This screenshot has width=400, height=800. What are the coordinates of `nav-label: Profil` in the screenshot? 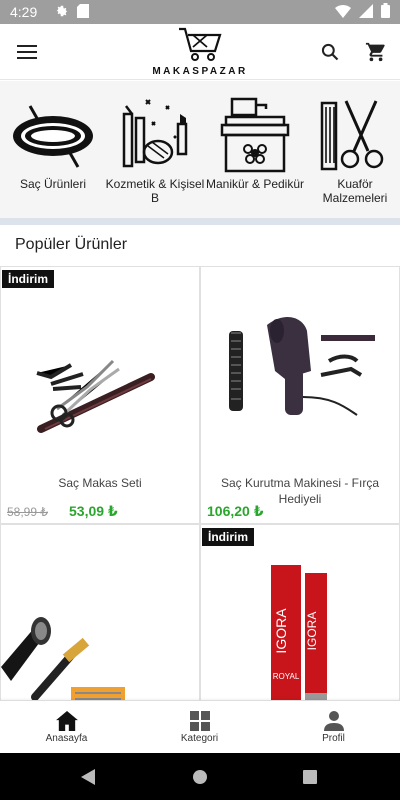 It's located at (333, 738).